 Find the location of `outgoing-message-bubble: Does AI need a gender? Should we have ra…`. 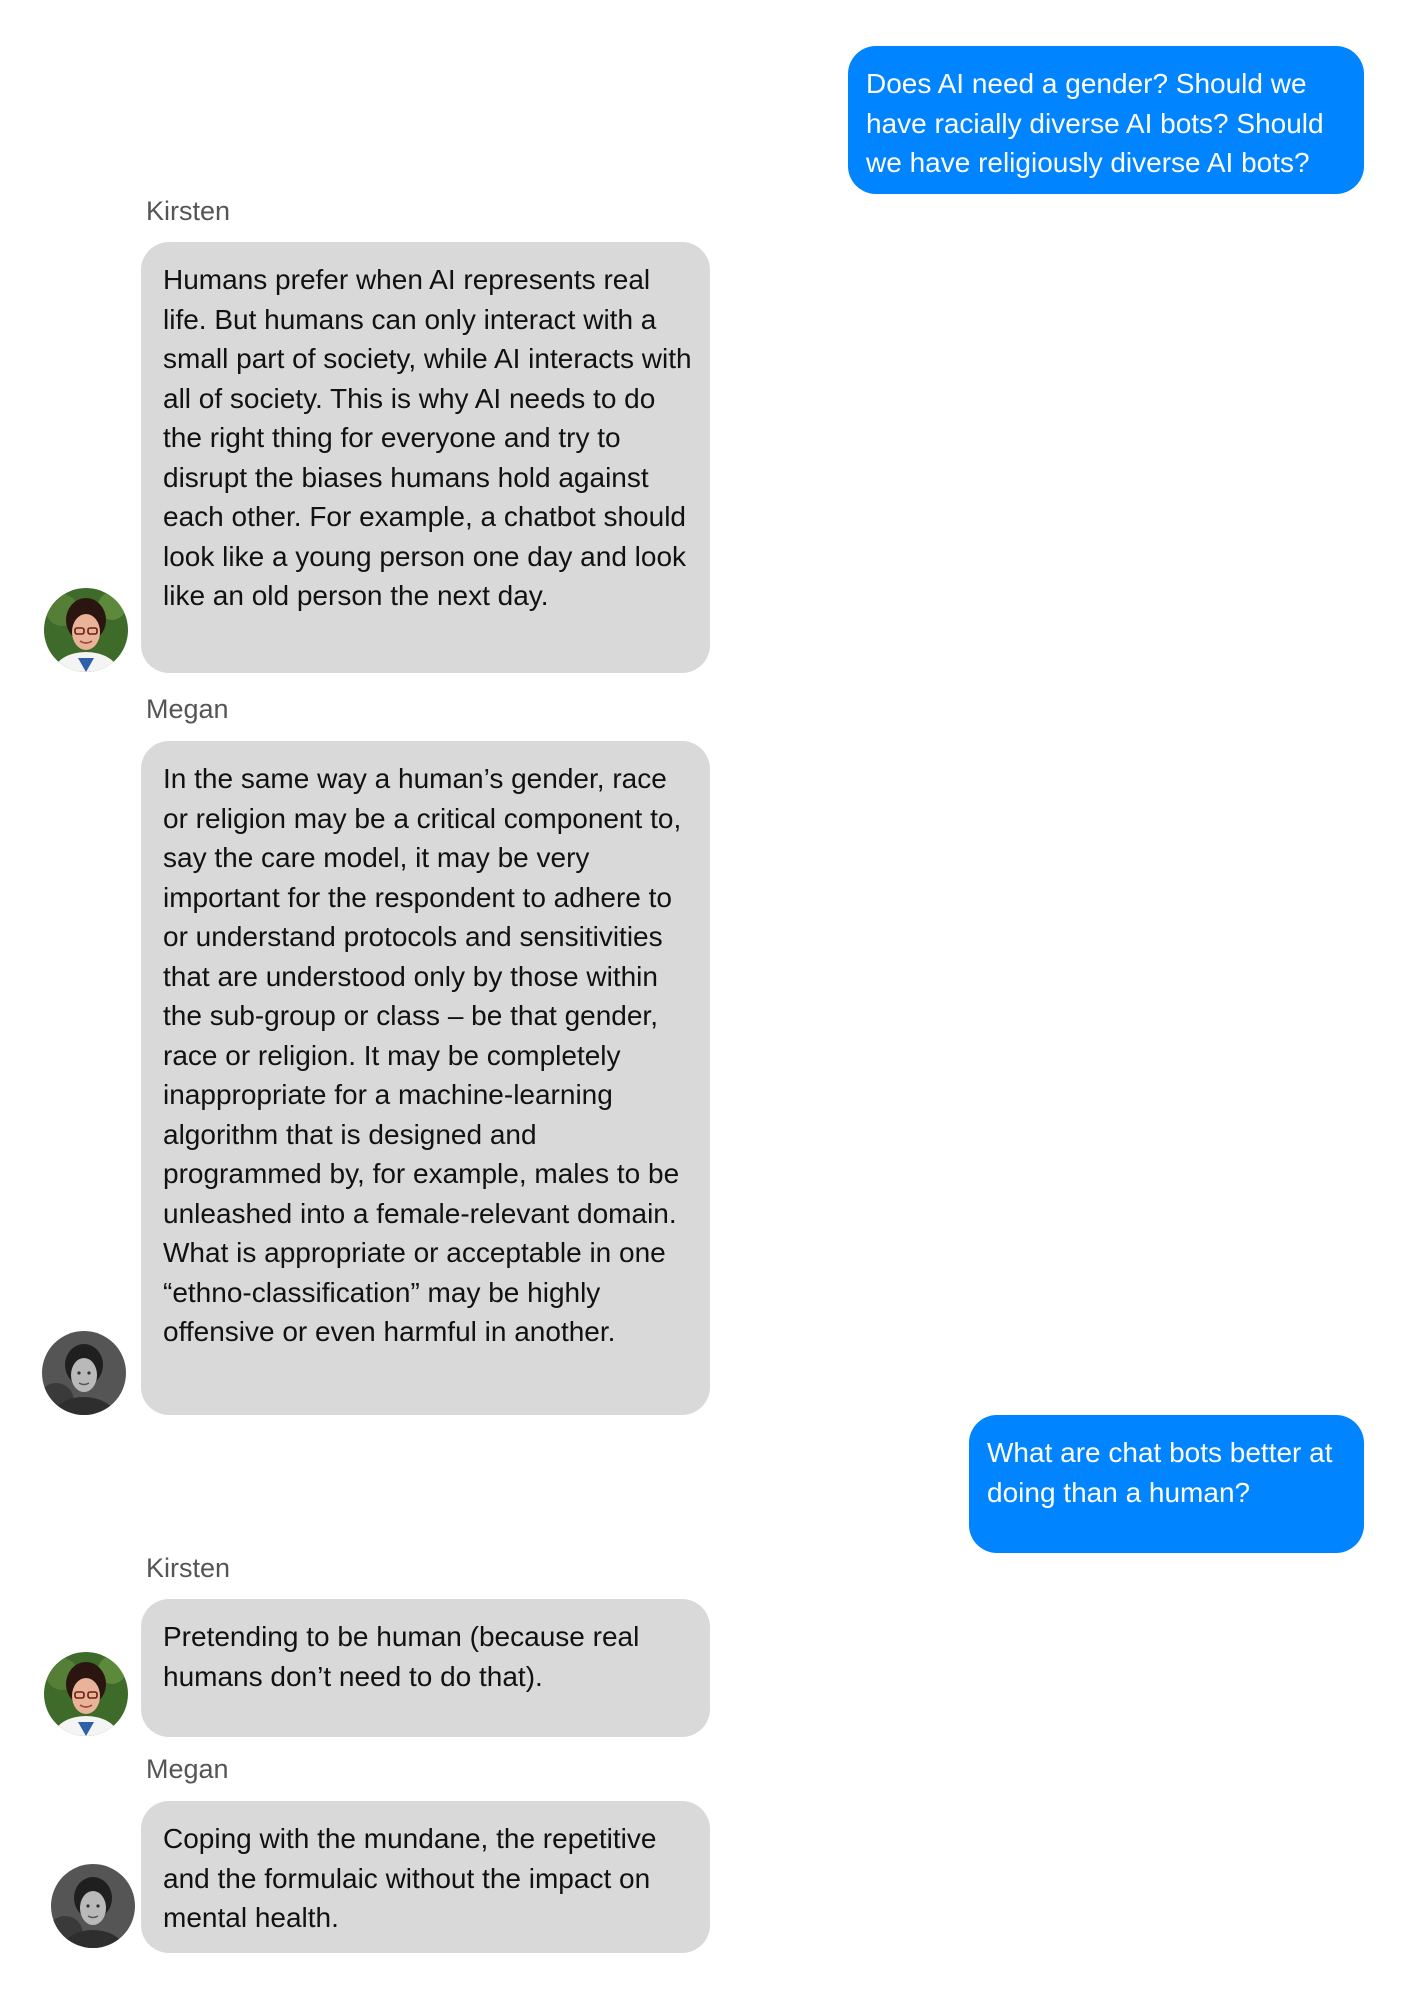

outgoing-message-bubble: Does AI need a gender? Should we have ra… is located at coordinates (1106, 120).